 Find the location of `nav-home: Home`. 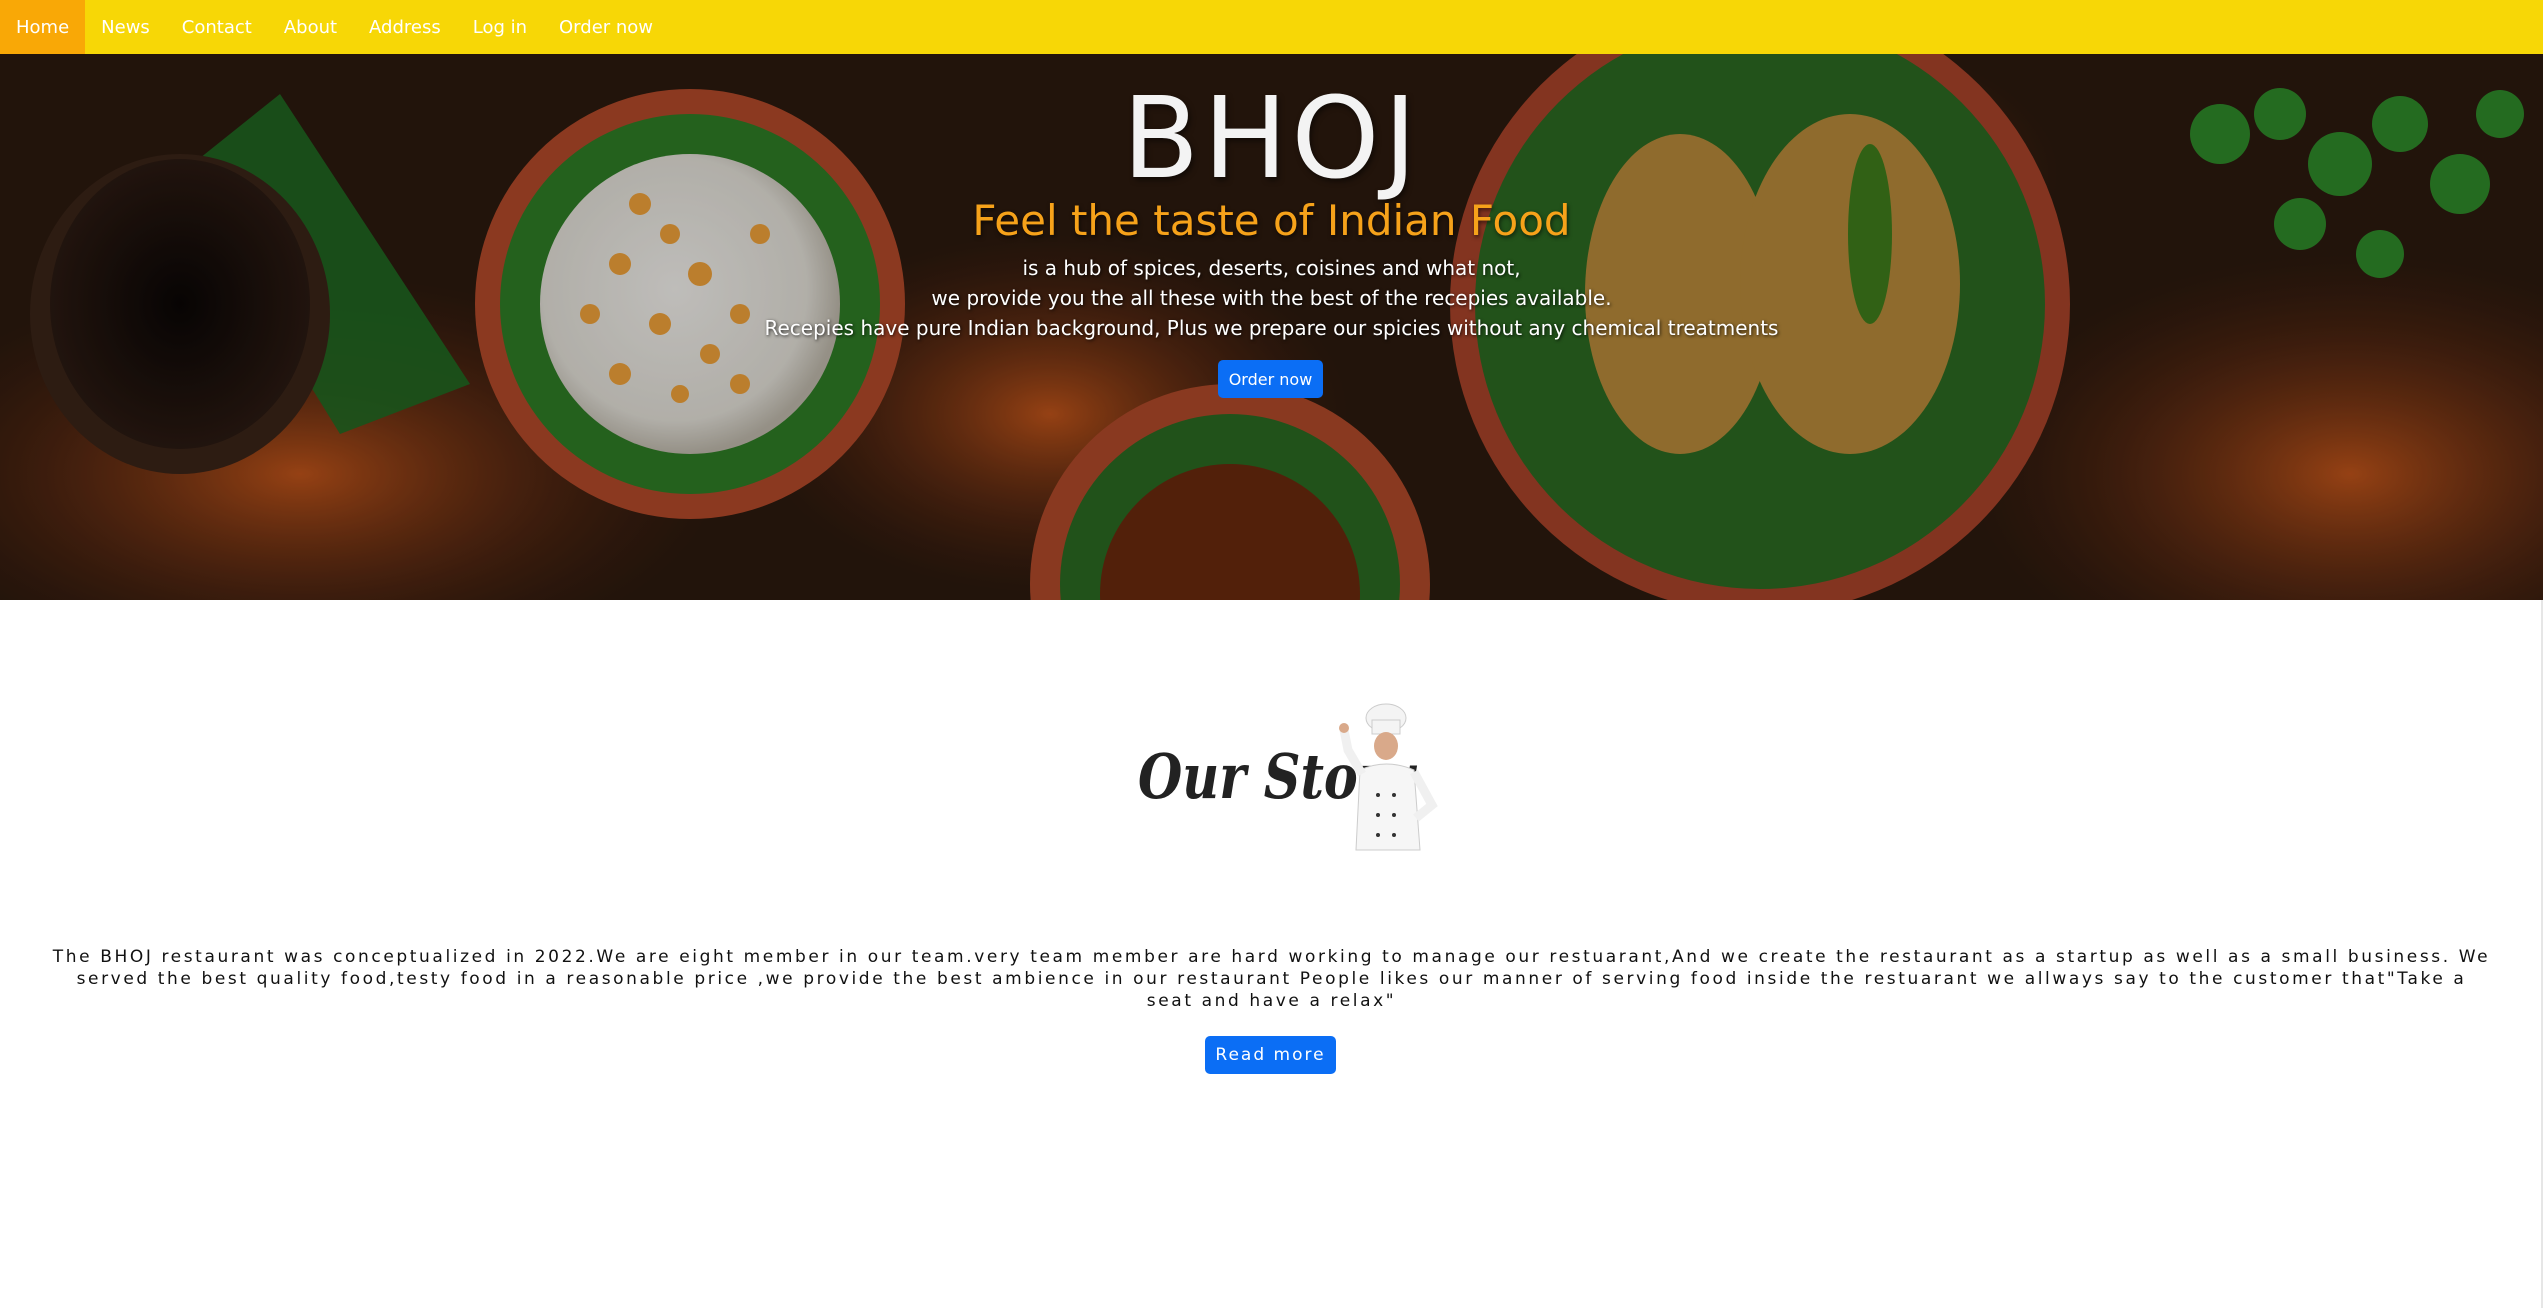

nav-home: Home is located at coordinates (43, 27).